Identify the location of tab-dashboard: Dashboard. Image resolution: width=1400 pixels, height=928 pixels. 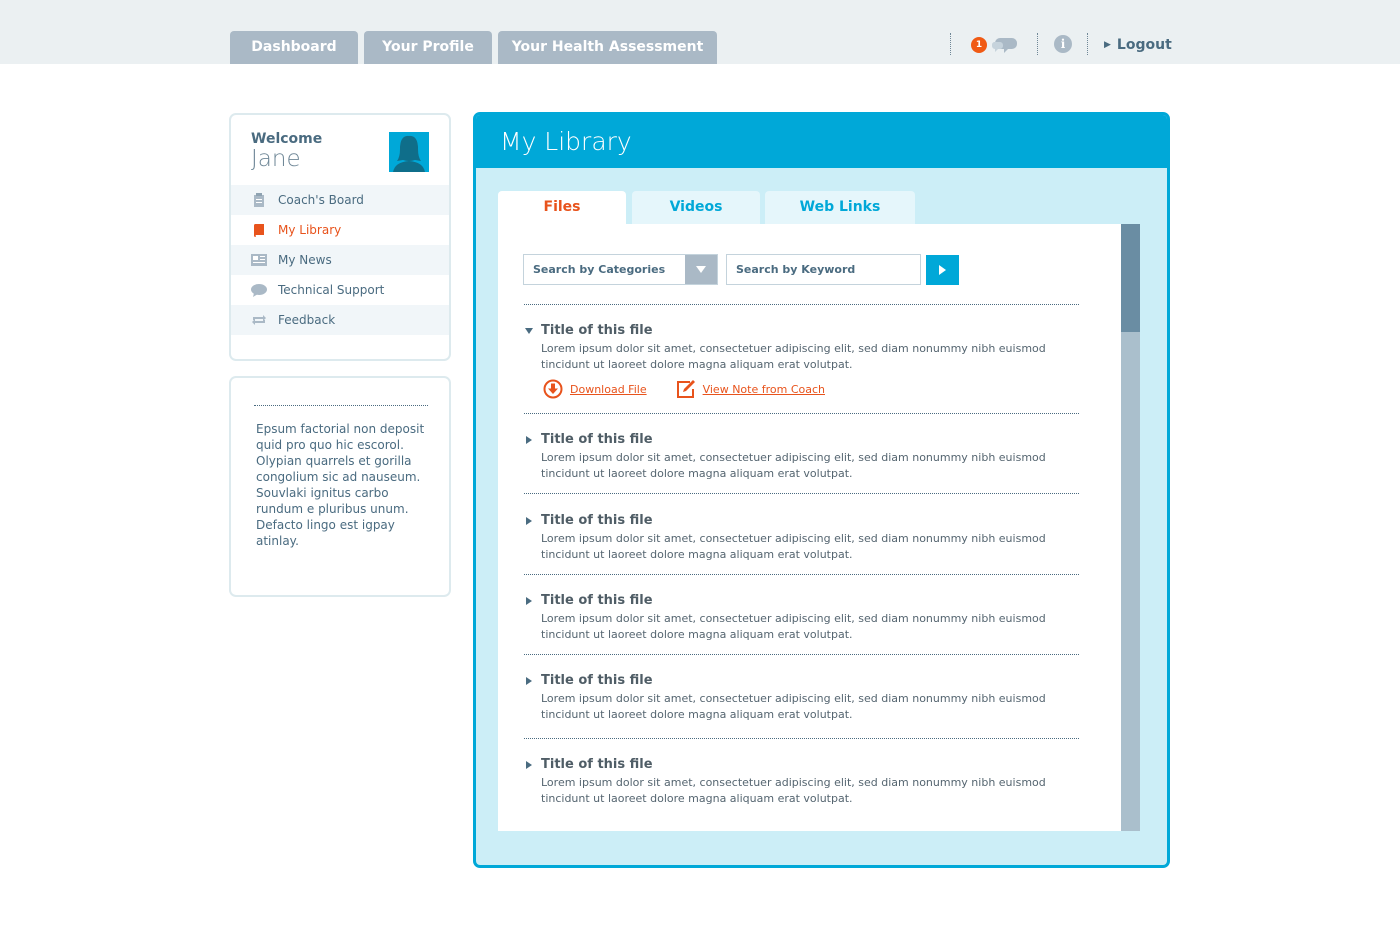
(294, 47).